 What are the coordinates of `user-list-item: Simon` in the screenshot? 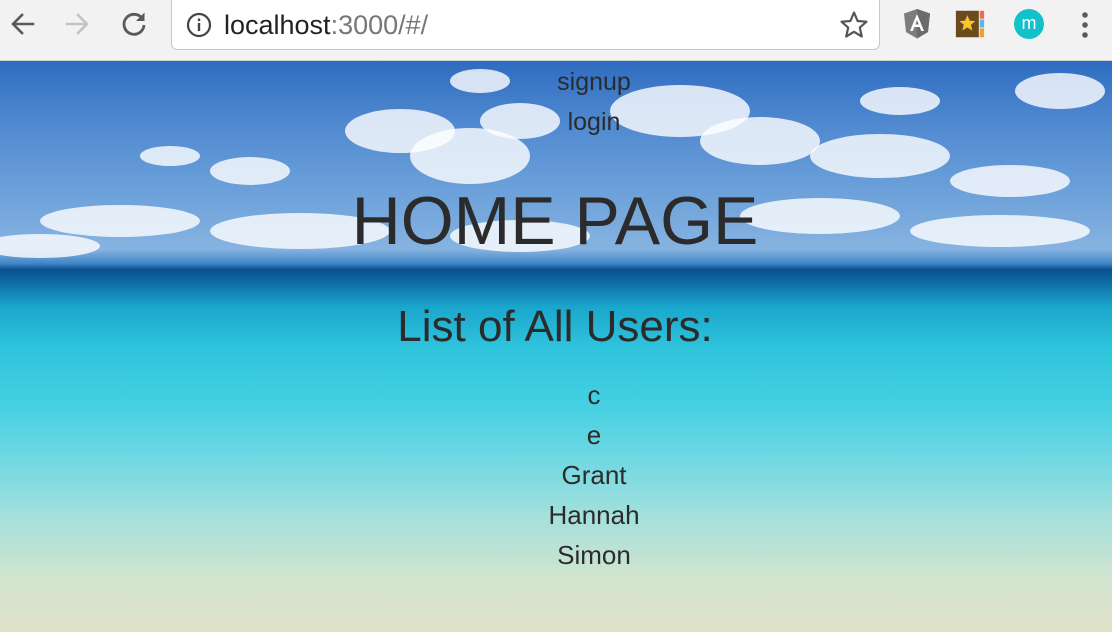 It's located at (594, 555).